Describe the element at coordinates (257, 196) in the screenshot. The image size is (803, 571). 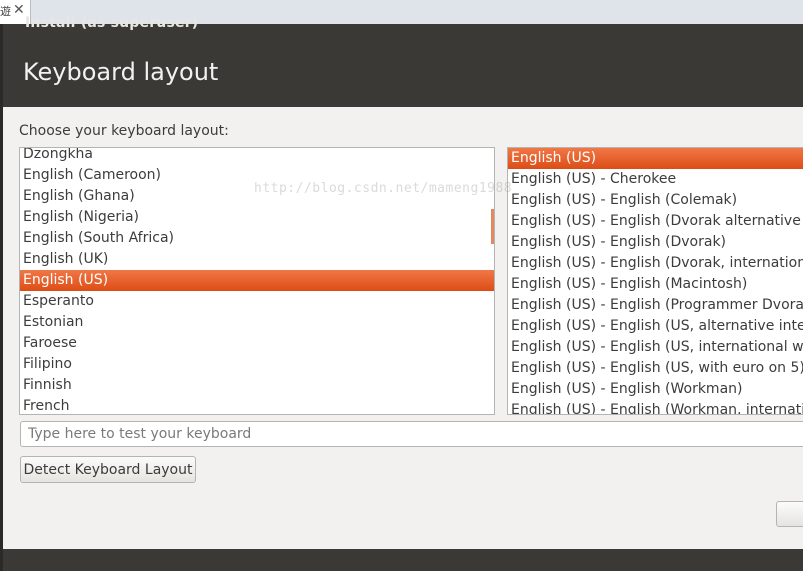
I see `language-item: English (Ghana)` at that location.